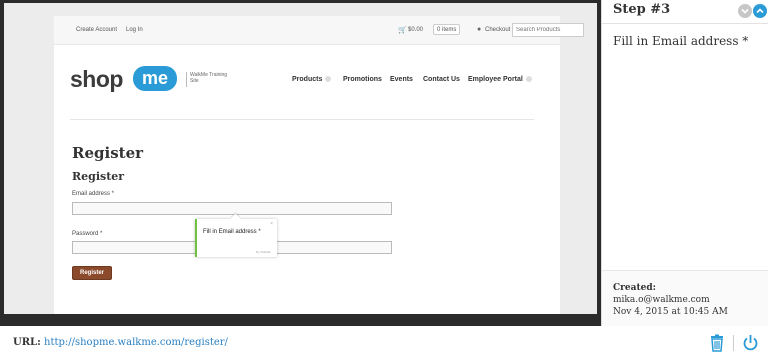 The width and height of the screenshot is (768, 358). I want to click on cart-icon: 🛒, so click(402, 30).